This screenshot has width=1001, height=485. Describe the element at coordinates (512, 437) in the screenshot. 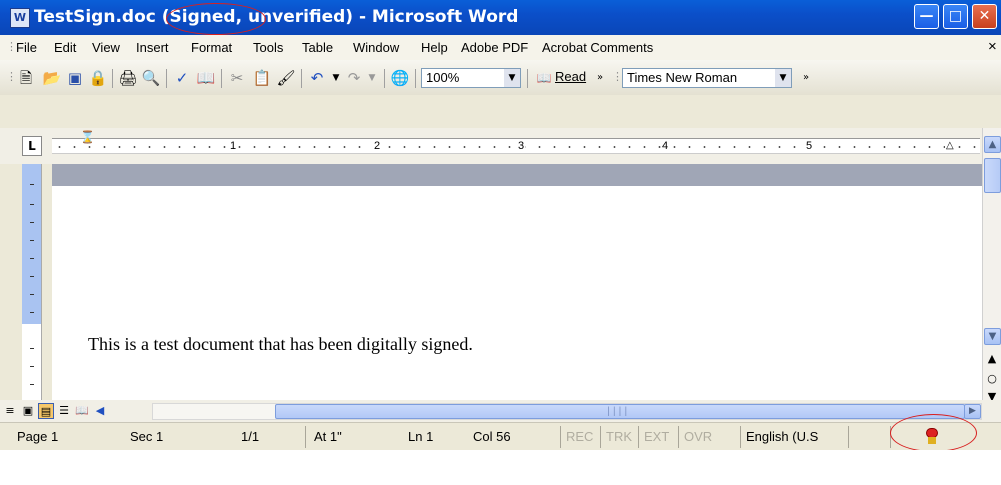

I see `status-column: Col 56` at that location.